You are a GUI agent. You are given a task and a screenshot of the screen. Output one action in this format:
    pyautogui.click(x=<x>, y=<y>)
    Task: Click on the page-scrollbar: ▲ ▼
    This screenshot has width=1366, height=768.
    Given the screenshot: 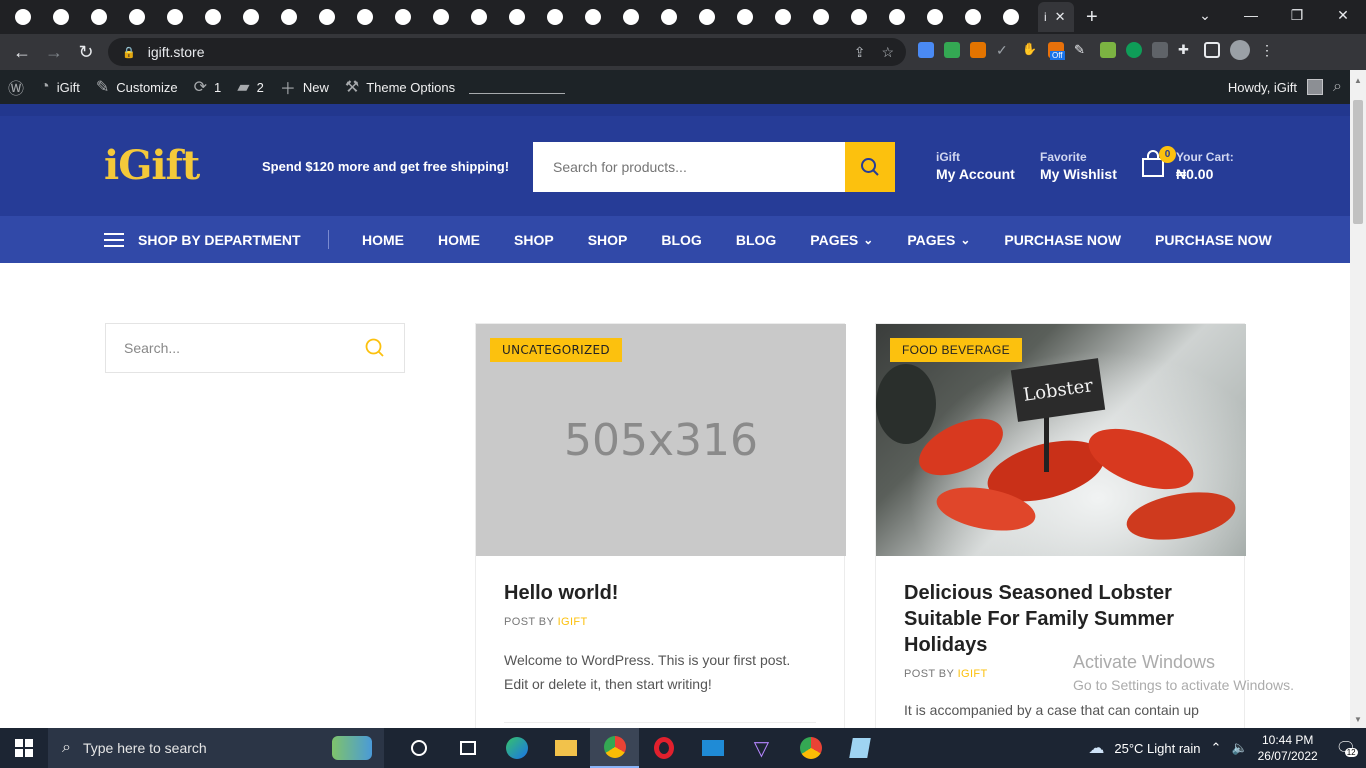 What is the action you would take?
    pyautogui.click(x=1358, y=399)
    